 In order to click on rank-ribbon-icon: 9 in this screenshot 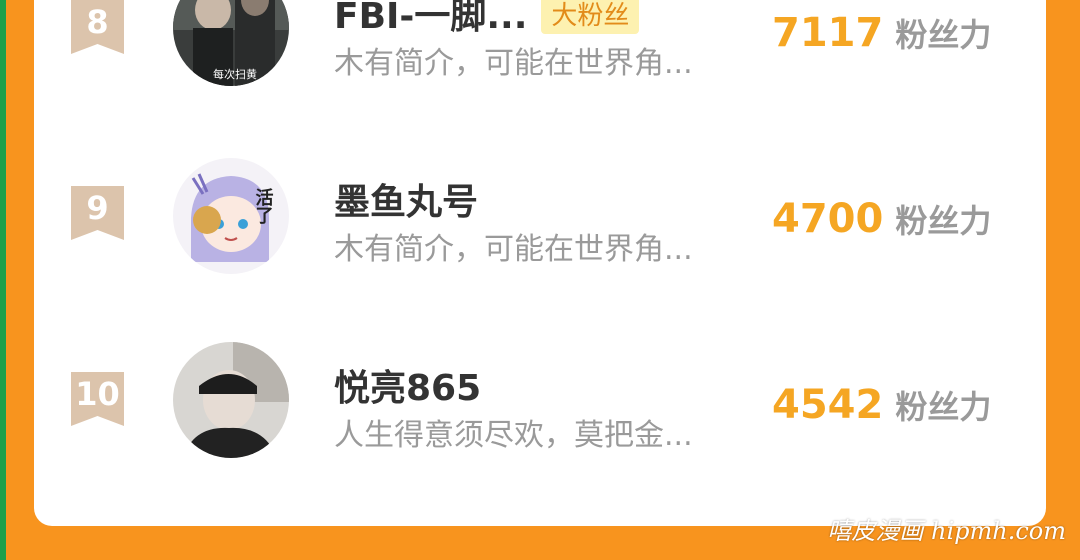, I will do `click(97, 213)`.